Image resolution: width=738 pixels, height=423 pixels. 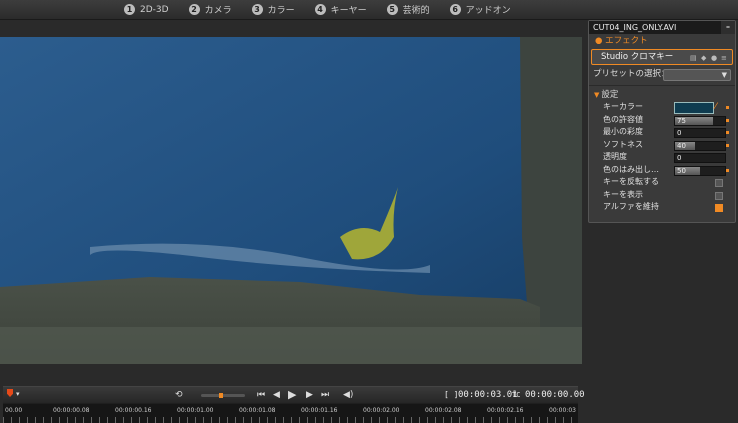 What do you see at coordinates (662, 182) in the screenshot?
I see `invert-key-row: キーを反転する` at bounding box center [662, 182].